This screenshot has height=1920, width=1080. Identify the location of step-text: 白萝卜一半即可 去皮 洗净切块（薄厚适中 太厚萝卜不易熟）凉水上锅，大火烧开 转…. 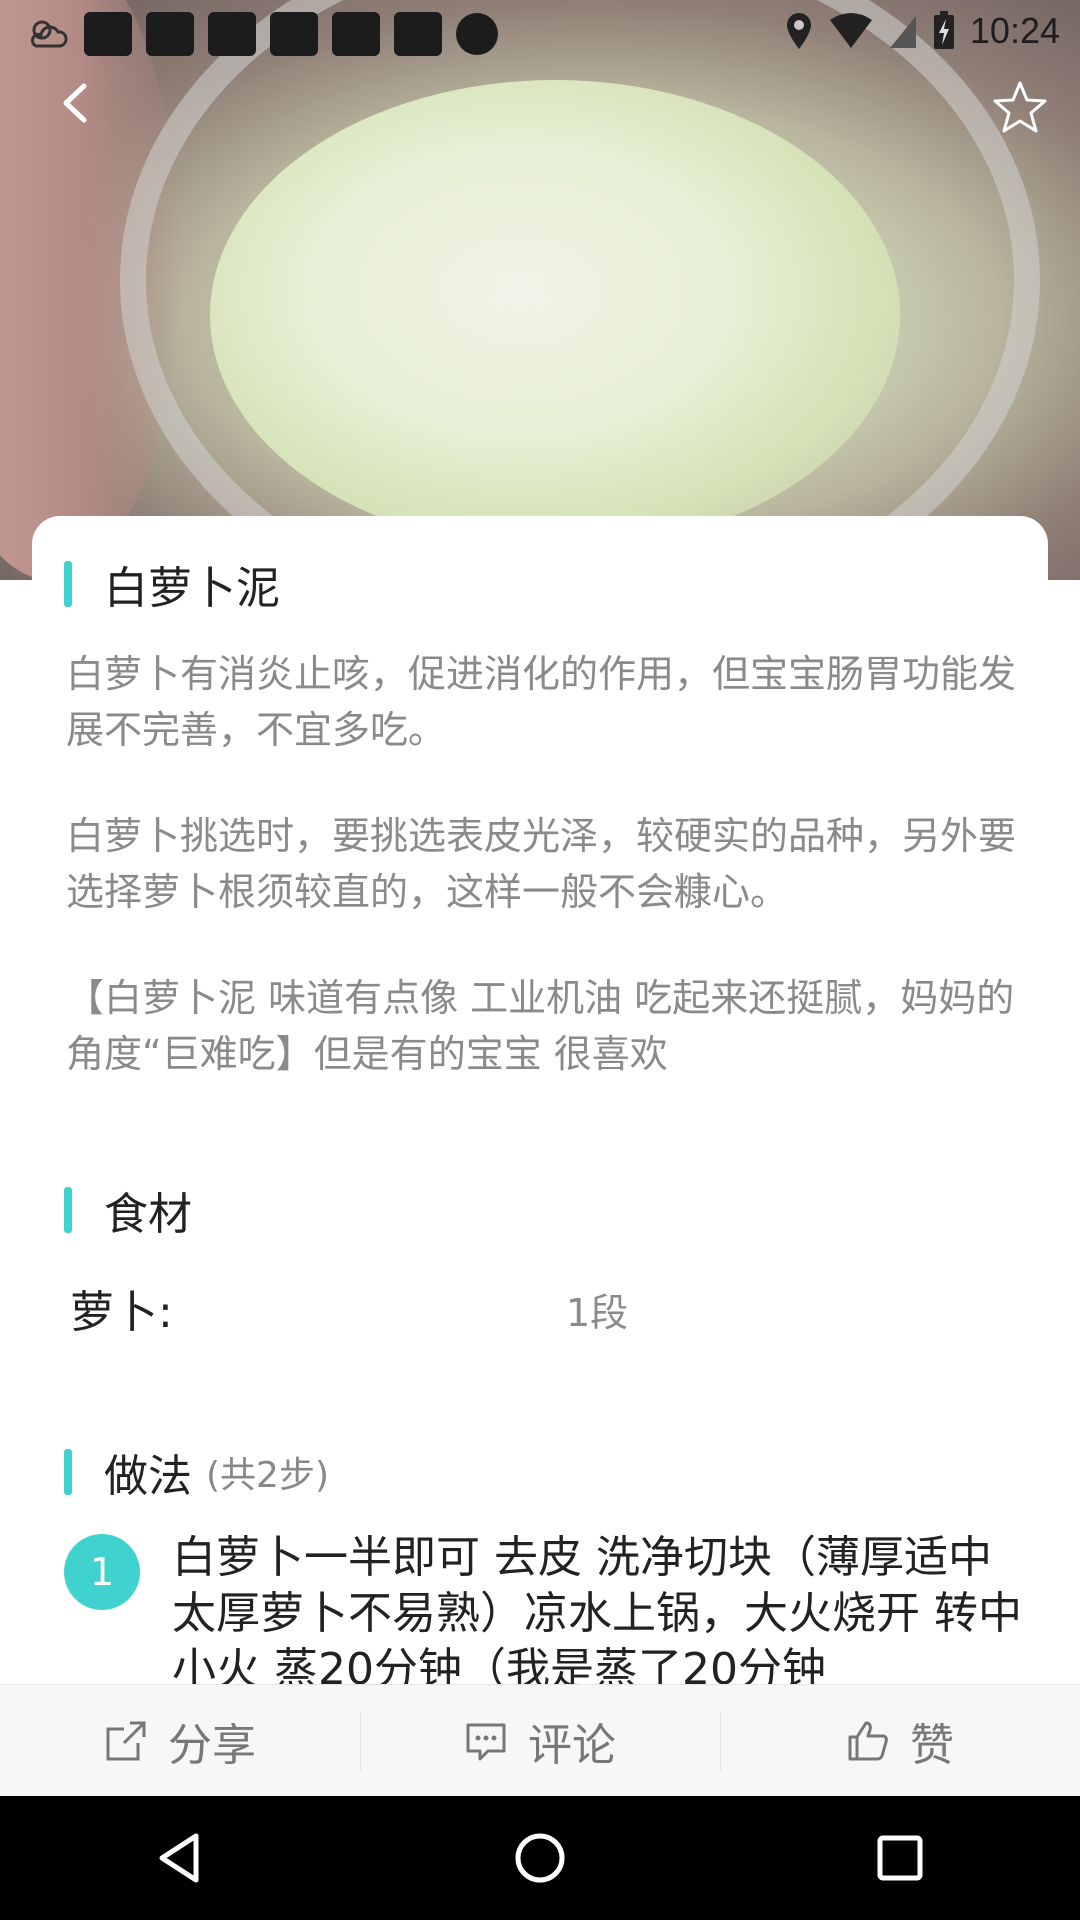
(597, 1613).